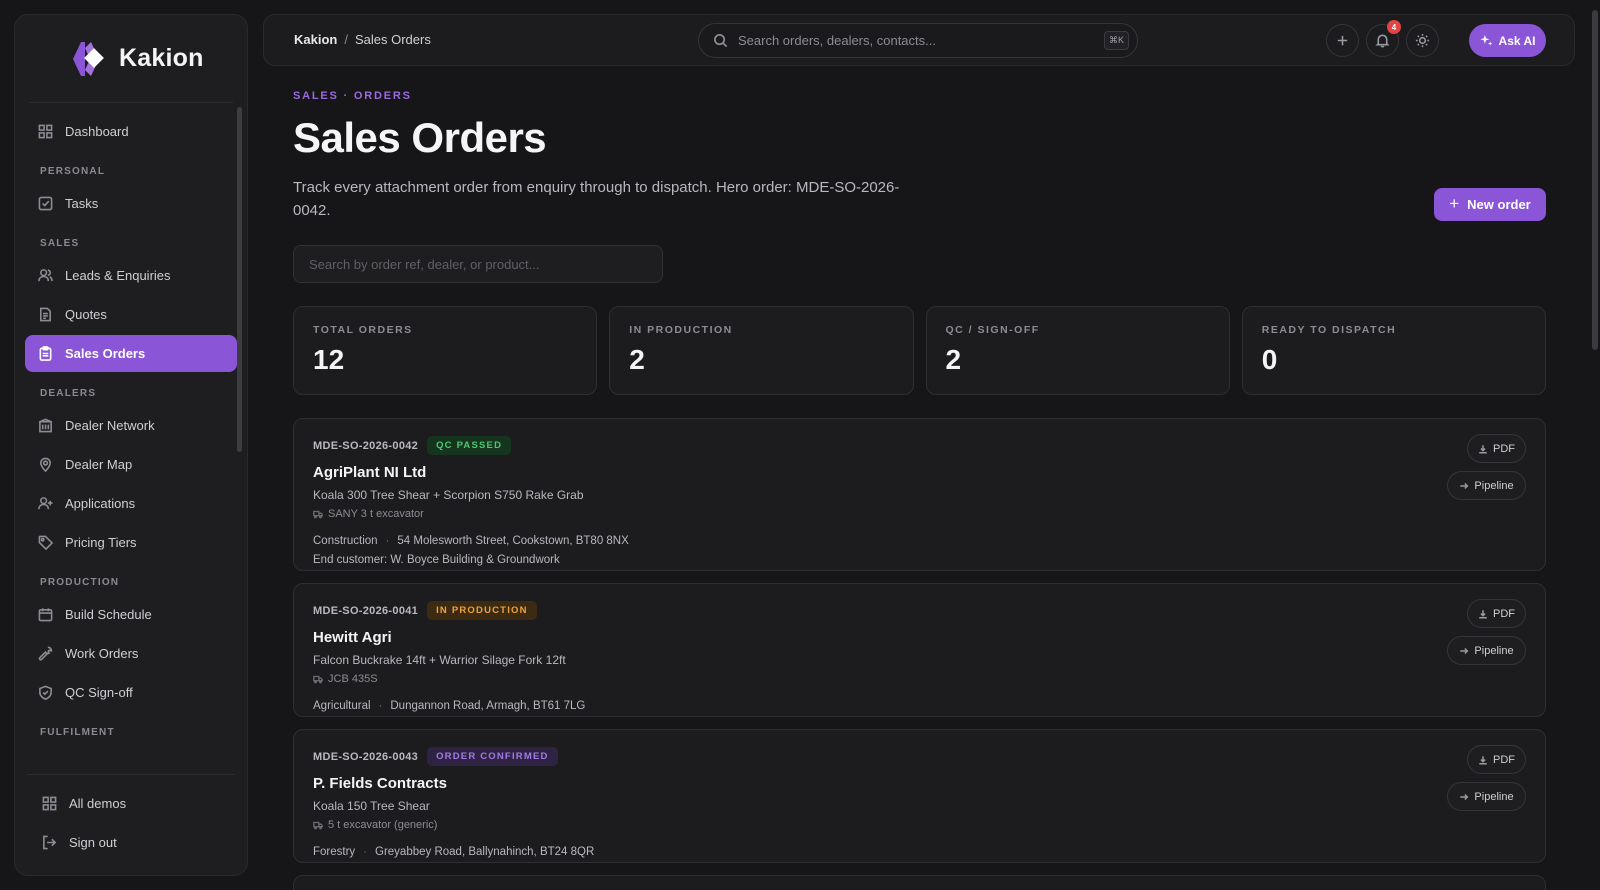 This screenshot has height=890, width=1600. I want to click on sidebar-item-pricing-tiers: Pricing Tiers, so click(131, 542).